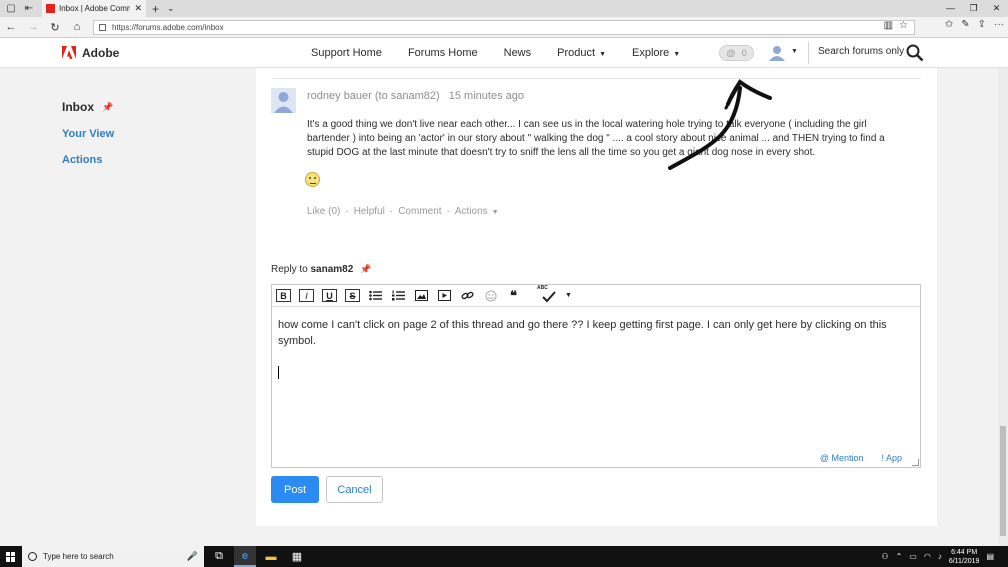 Image resolution: width=1008 pixels, height=567 pixels. I want to click on start-button, so click(11, 556).